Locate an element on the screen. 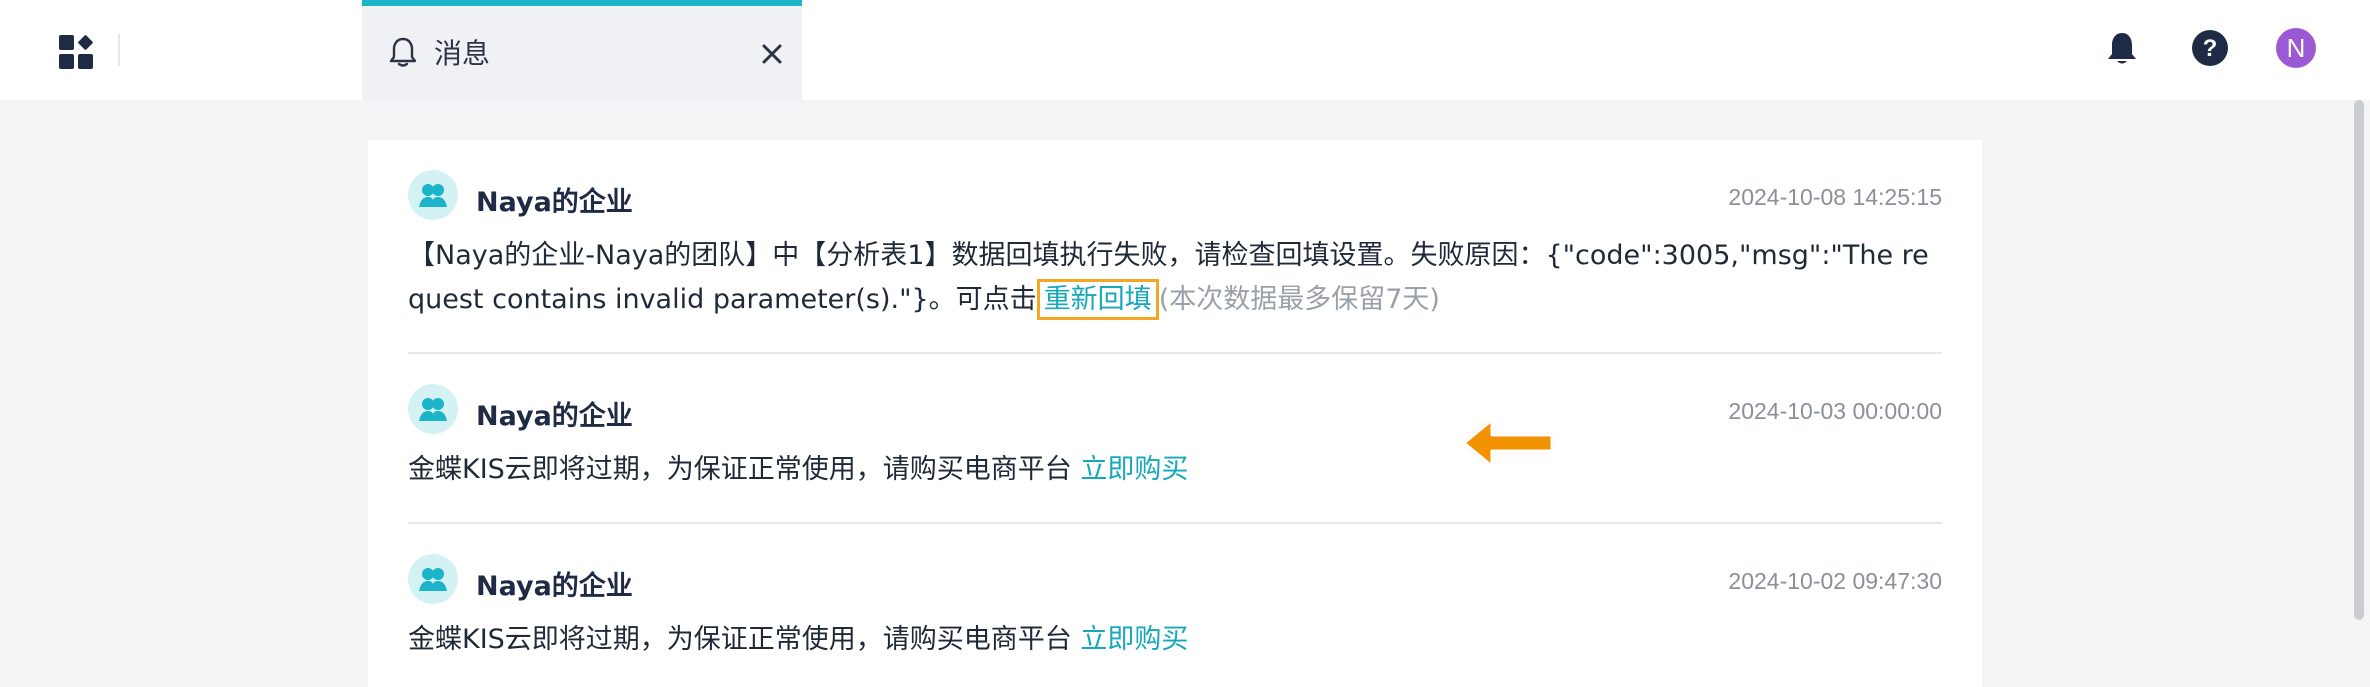 The height and width of the screenshot is (687, 2370). message-time: 2024-10-02 09:47:30 is located at coordinates (1835, 581).